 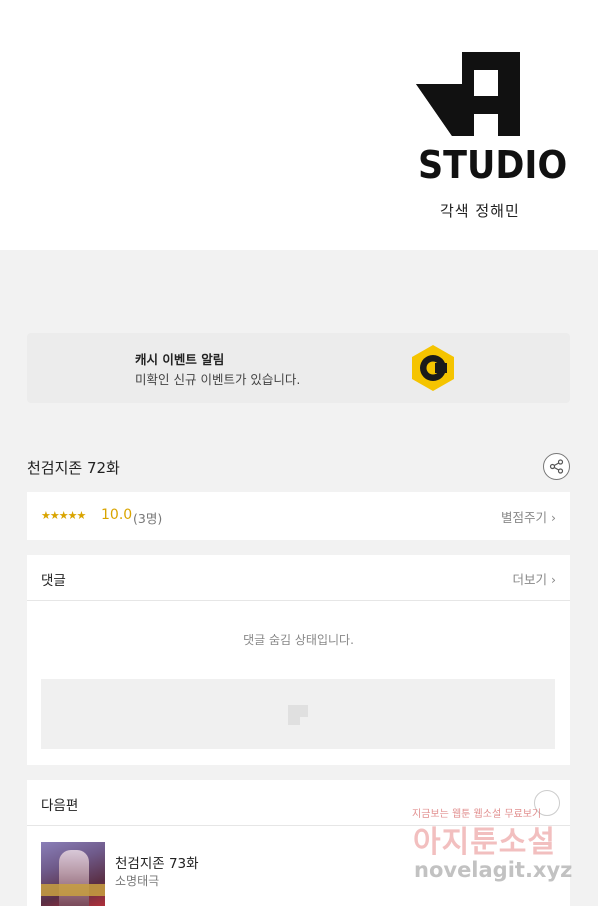 What do you see at coordinates (63, 515) in the screenshot?
I see `rating-stars: ★★★★★` at bounding box center [63, 515].